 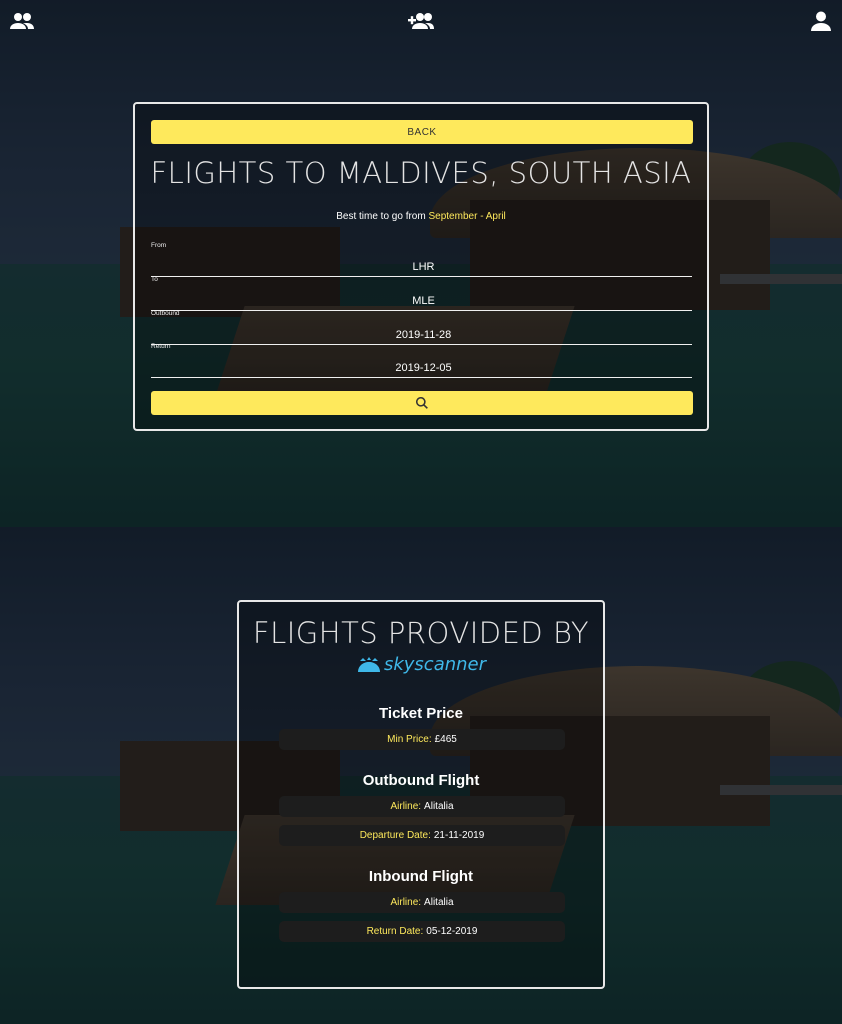 I want to click on return-date-row: Return Date: 05-12-2019, so click(x=422, y=931).